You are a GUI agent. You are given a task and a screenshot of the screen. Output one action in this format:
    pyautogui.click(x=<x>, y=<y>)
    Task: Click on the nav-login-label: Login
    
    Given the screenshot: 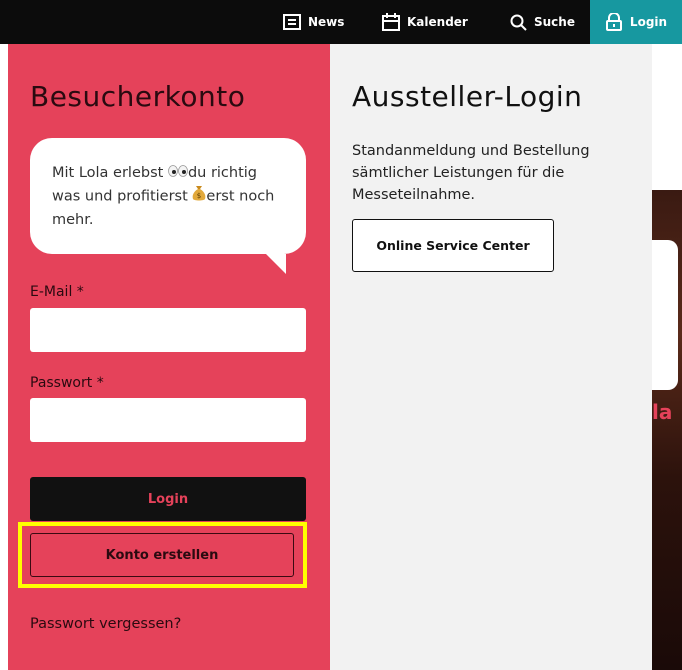 What is the action you would take?
    pyautogui.click(x=648, y=22)
    